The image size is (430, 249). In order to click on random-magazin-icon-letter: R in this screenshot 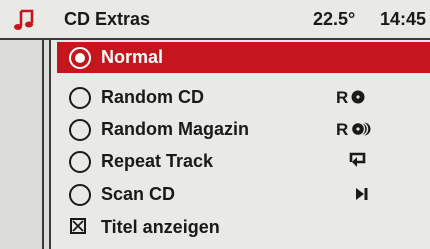, I will do `click(342, 129)`.